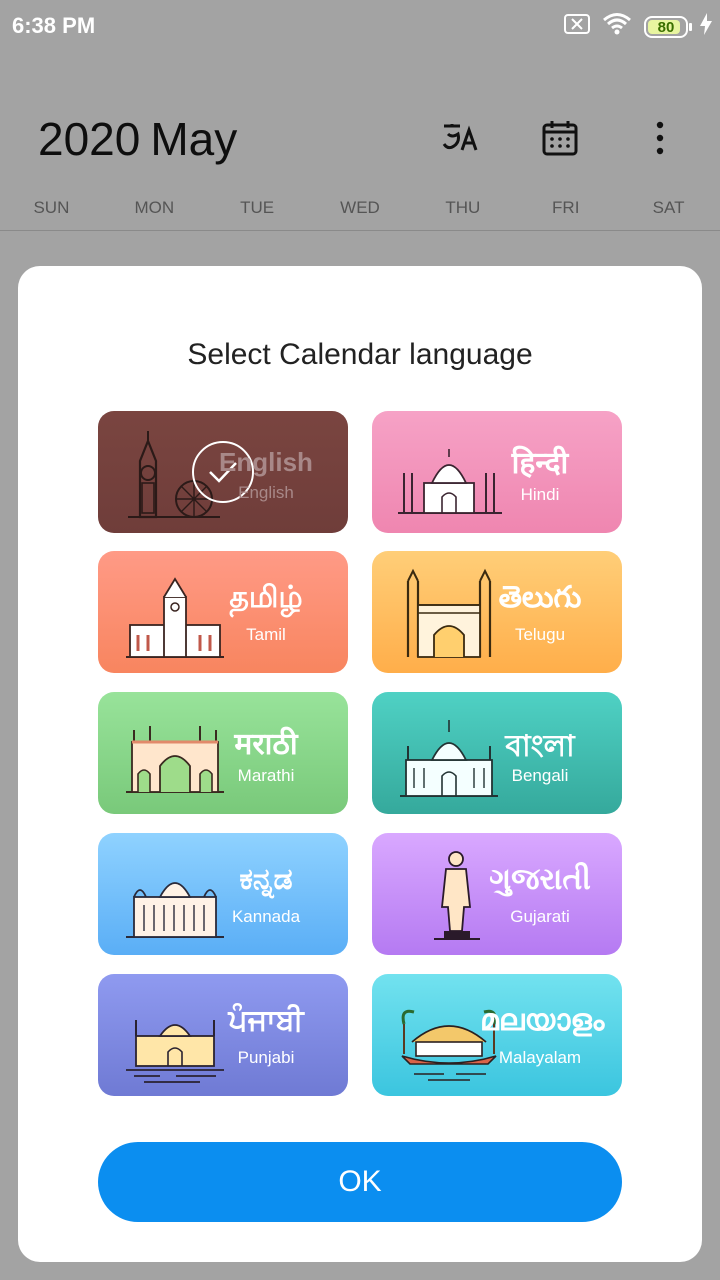  I want to click on weekday-wed: WED, so click(360, 207).